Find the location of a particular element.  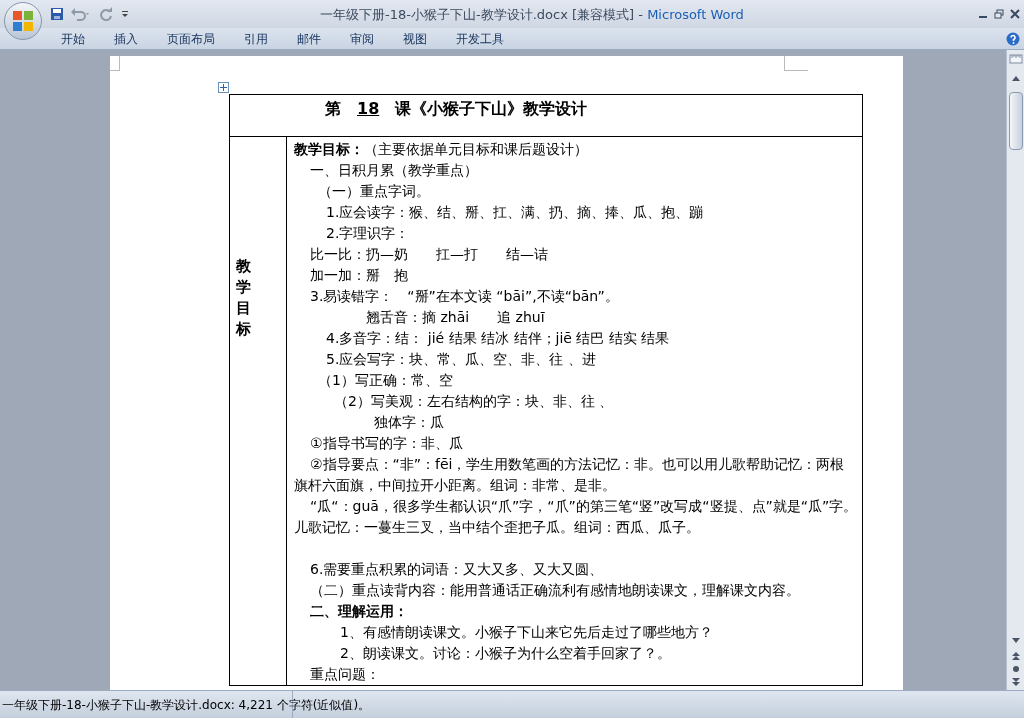

document-paragraph: （1）写正确：常、空 is located at coordinates (385, 380).